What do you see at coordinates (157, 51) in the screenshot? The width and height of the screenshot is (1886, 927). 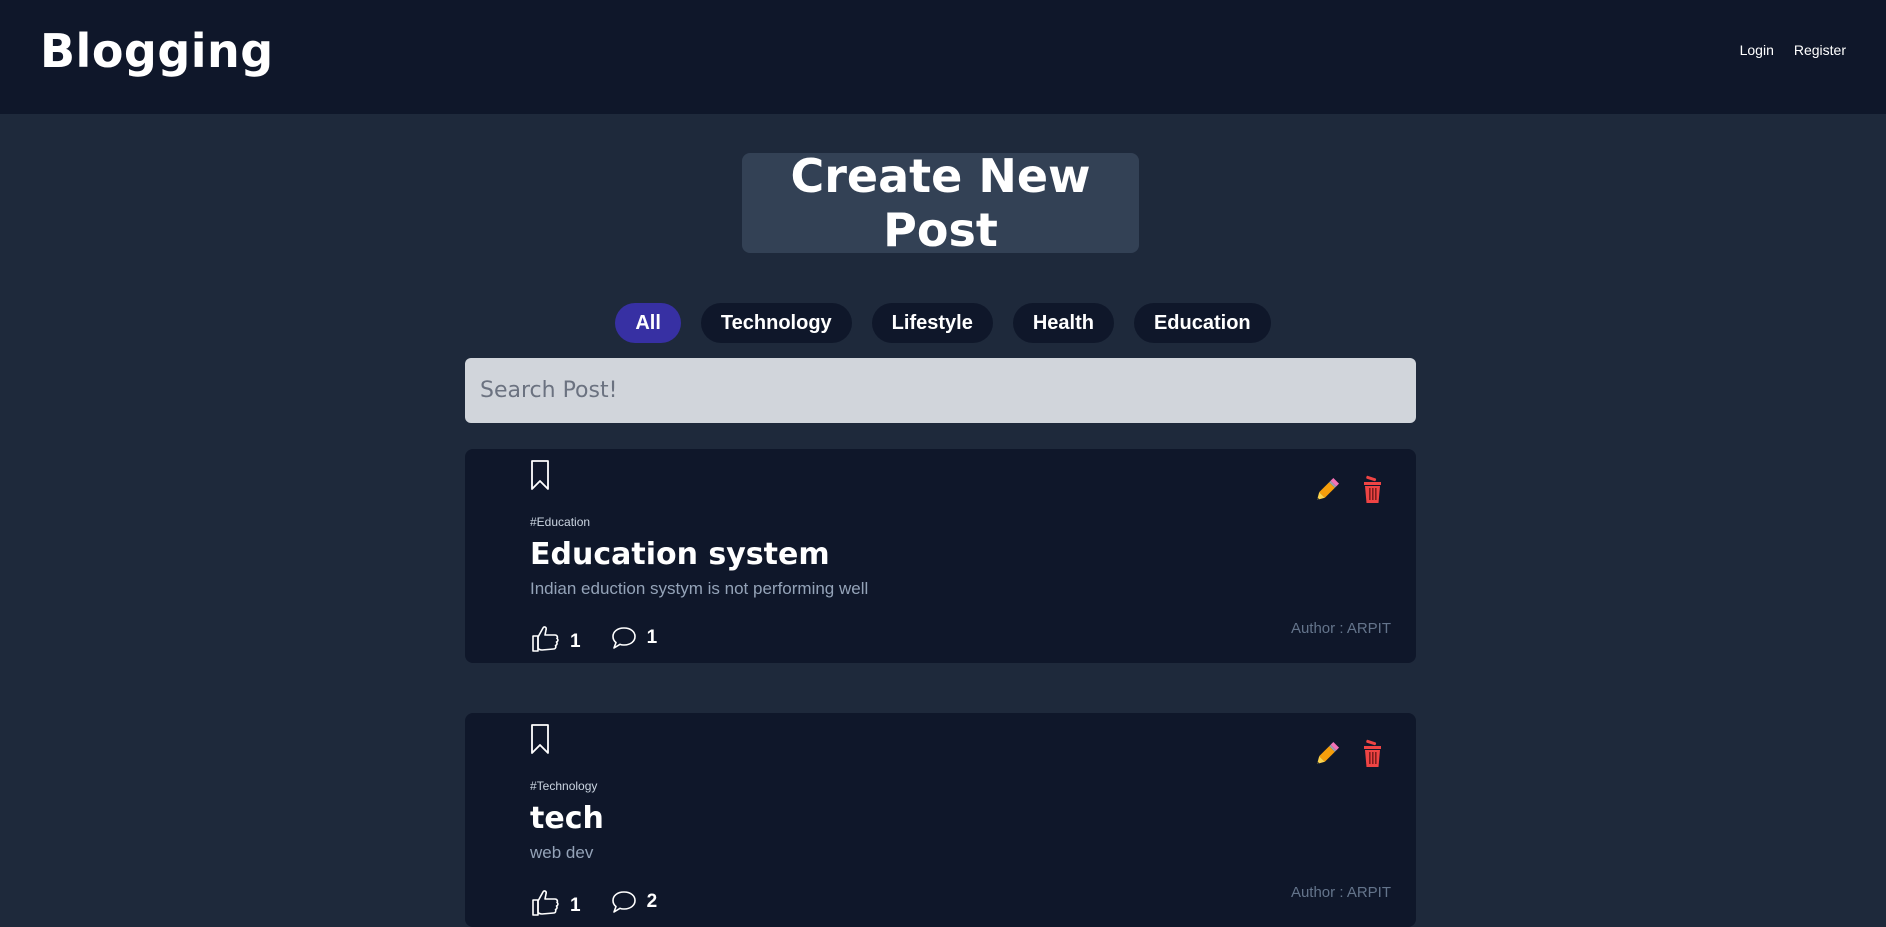 I see `site-brand: Blogging` at bounding box center [157, 51].